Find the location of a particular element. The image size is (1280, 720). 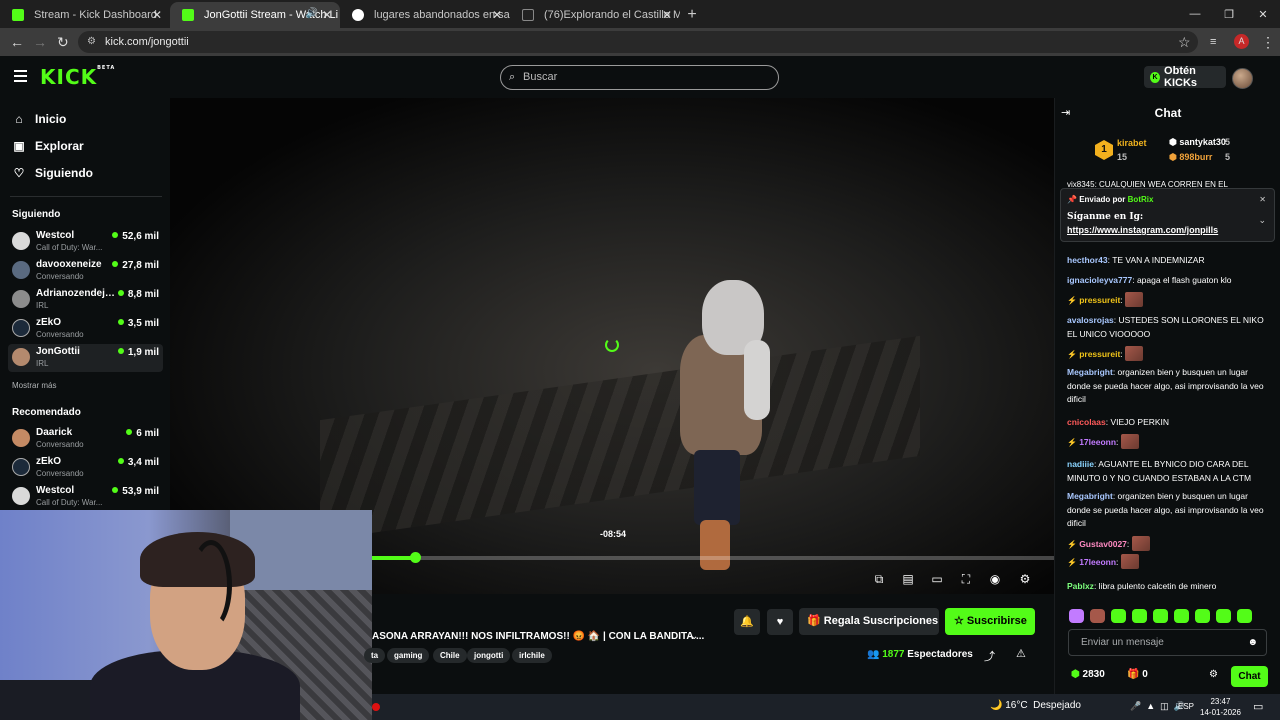

leaderboard-top-count: 15 is located at coordinates (1122, 157).